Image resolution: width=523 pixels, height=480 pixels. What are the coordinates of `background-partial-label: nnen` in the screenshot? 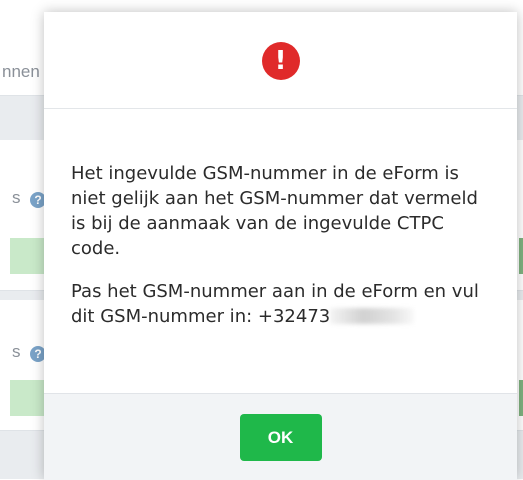 It's located at (21, 71).